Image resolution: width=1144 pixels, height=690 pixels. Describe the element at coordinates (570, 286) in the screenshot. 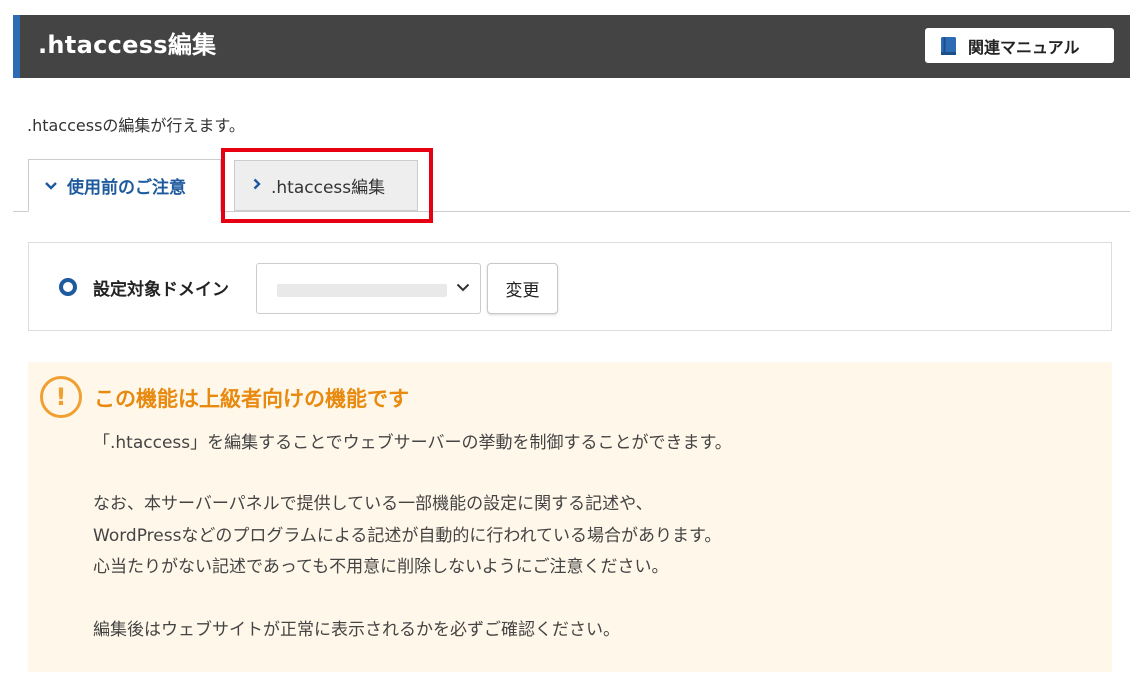

I see `domain-panel: 設定対象ドメイン 変更` at that location.